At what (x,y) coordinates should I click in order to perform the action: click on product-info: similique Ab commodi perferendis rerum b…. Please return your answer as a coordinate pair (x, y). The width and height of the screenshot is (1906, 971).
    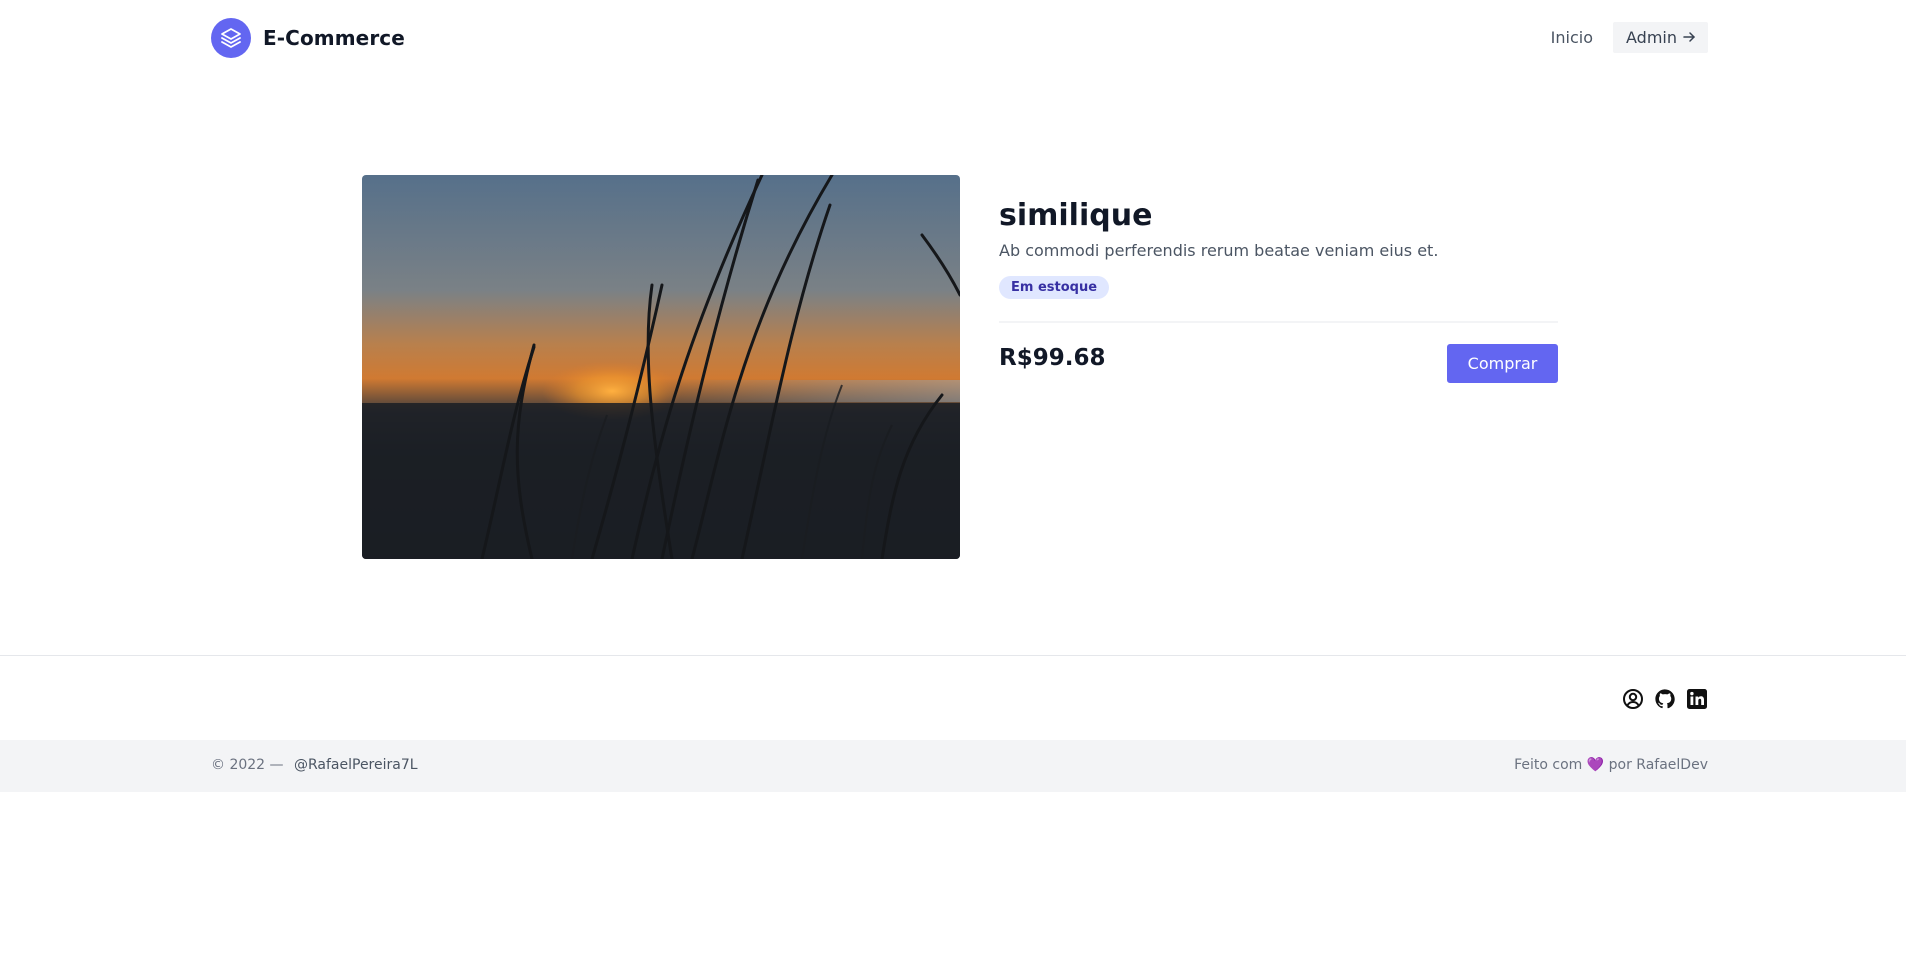
    Looking at the image, I should click on (1278, 289).